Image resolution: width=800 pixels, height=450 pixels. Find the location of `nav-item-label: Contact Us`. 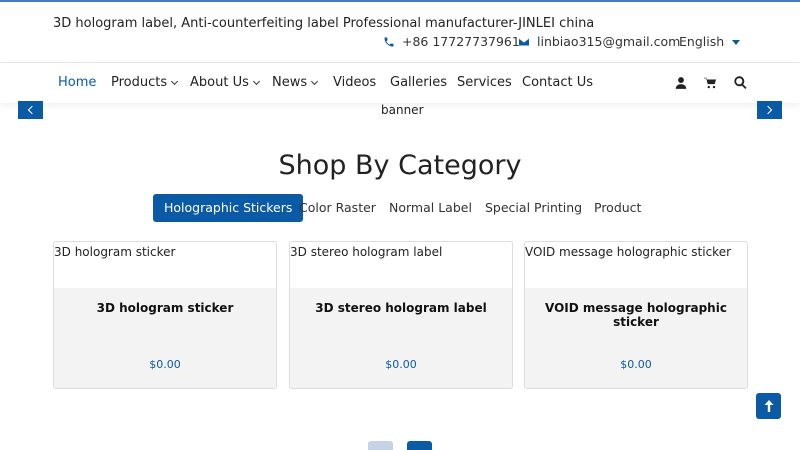

nav-item-label: Contact Us is located at coordinates (557, 82).